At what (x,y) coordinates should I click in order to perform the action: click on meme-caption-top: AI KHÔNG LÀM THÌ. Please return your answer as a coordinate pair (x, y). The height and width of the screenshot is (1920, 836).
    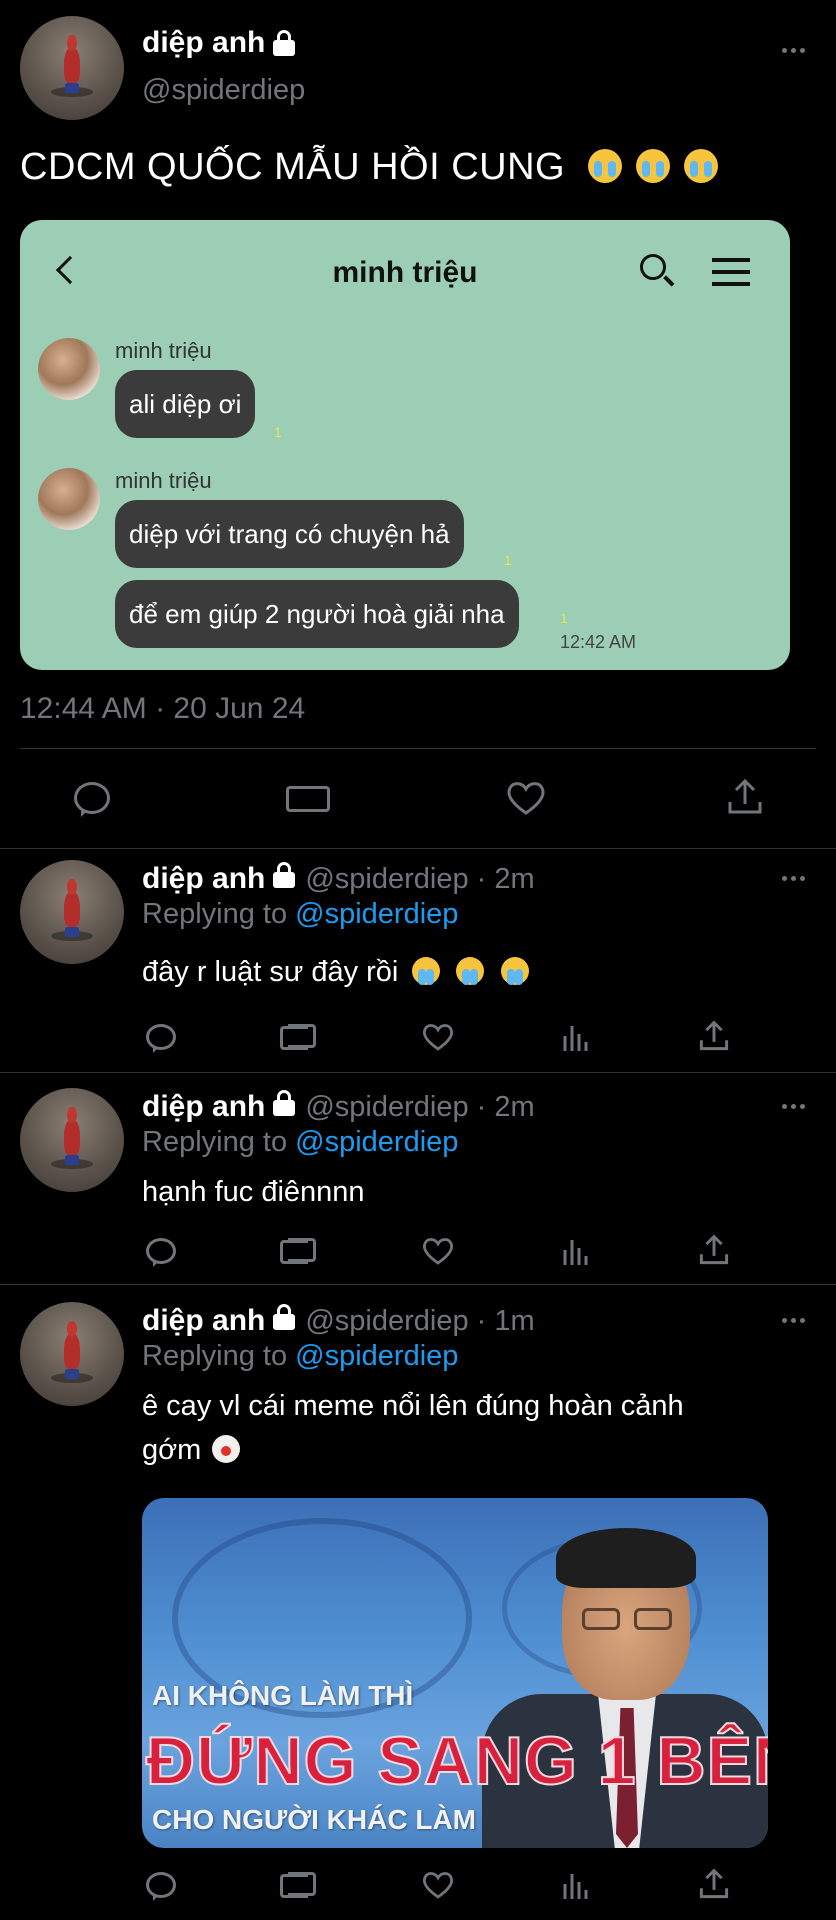
    Looking at the image, I should click on (283, 1695).